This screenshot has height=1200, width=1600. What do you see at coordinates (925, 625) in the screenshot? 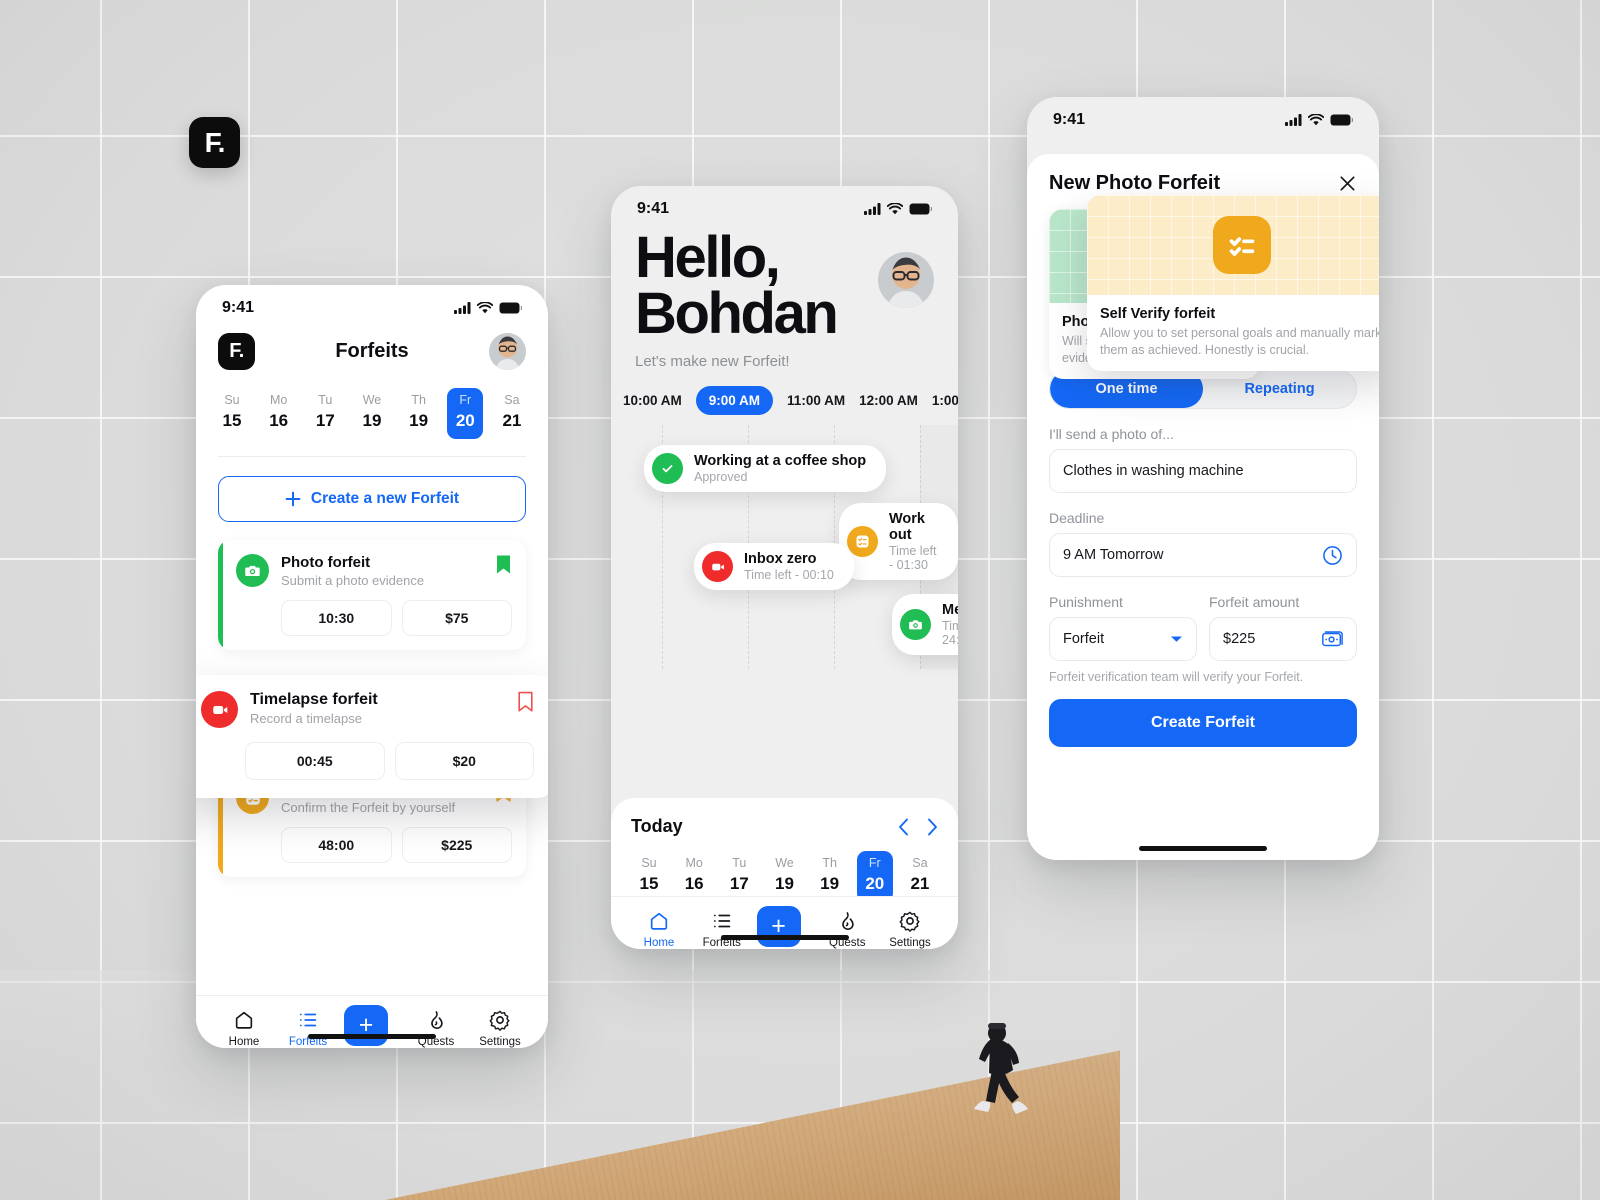
I see `timeline-task: Meditate Time left - 24:00` at bounding box center [925, 625].